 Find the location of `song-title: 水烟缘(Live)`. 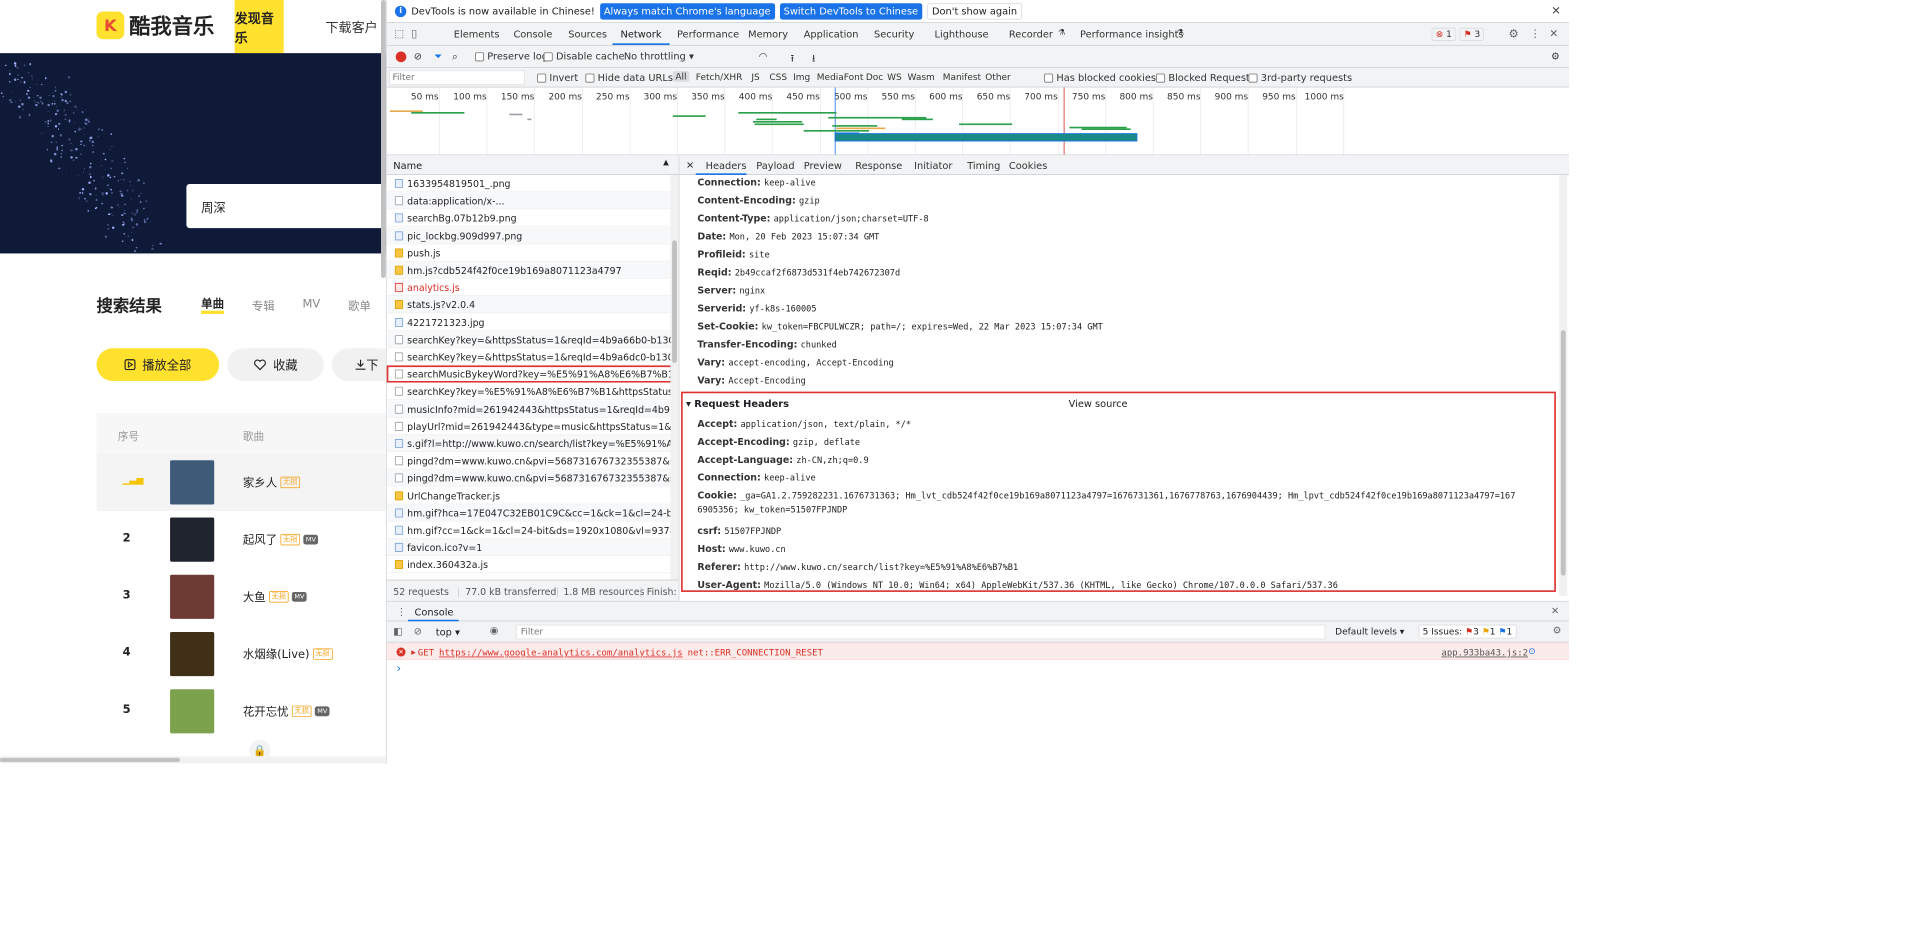

song-title: 水烟缘(Live) is located at coordinates (276, 654).